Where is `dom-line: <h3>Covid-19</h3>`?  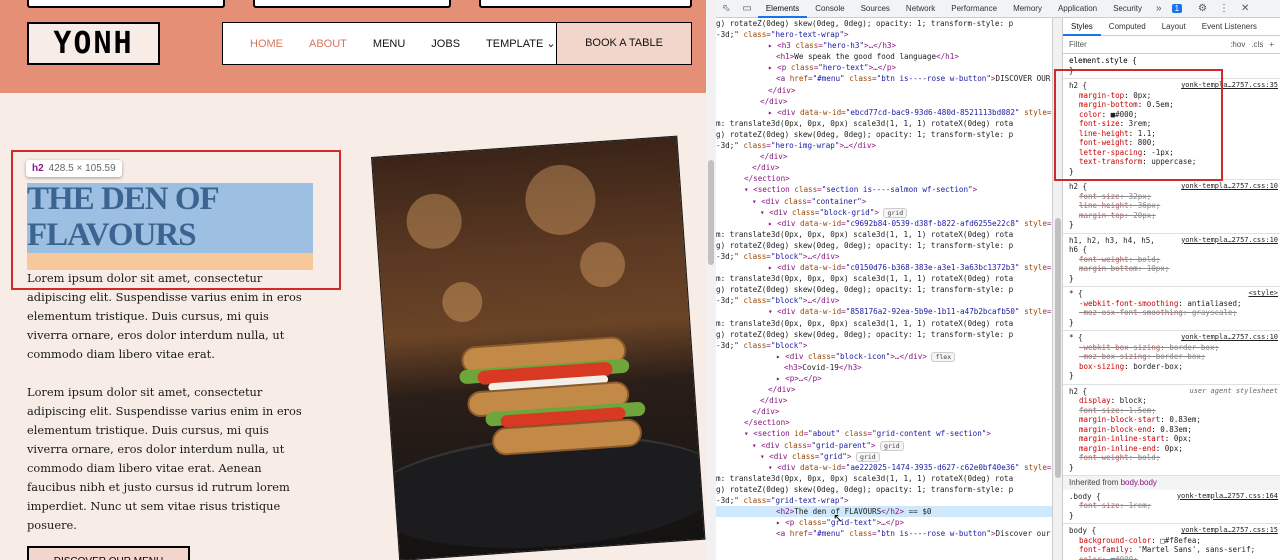 dom-line: <h3>Covid-19</h3> is located at coordinates (884, 367).